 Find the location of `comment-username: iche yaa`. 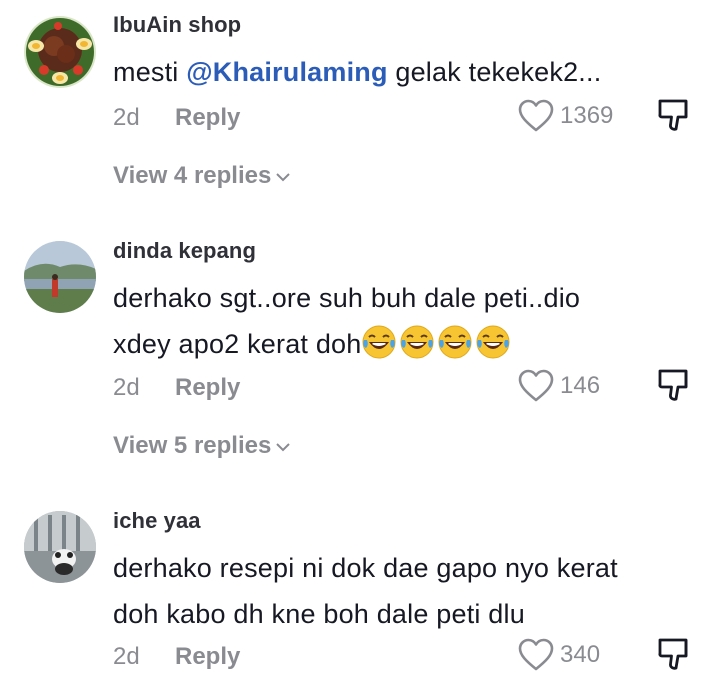

comment-username: iche yaa is located at coordinates (157, 521).